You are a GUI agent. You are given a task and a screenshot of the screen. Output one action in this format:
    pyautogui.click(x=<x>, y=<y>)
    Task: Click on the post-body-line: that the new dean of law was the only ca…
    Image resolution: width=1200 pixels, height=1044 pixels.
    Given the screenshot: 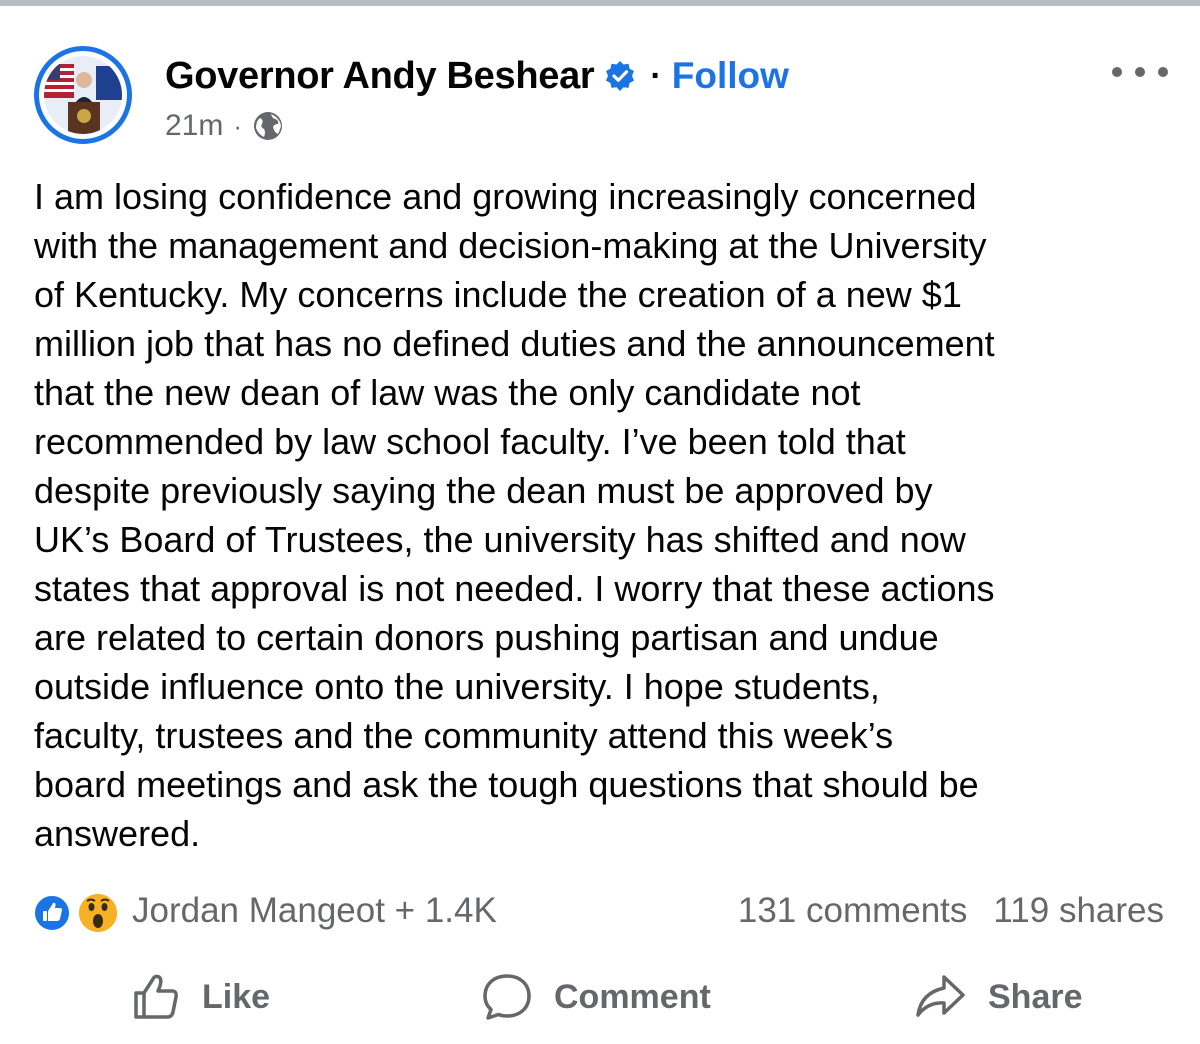 What is the action you would take?
    pyautogui.click(x=447, y=392)
    